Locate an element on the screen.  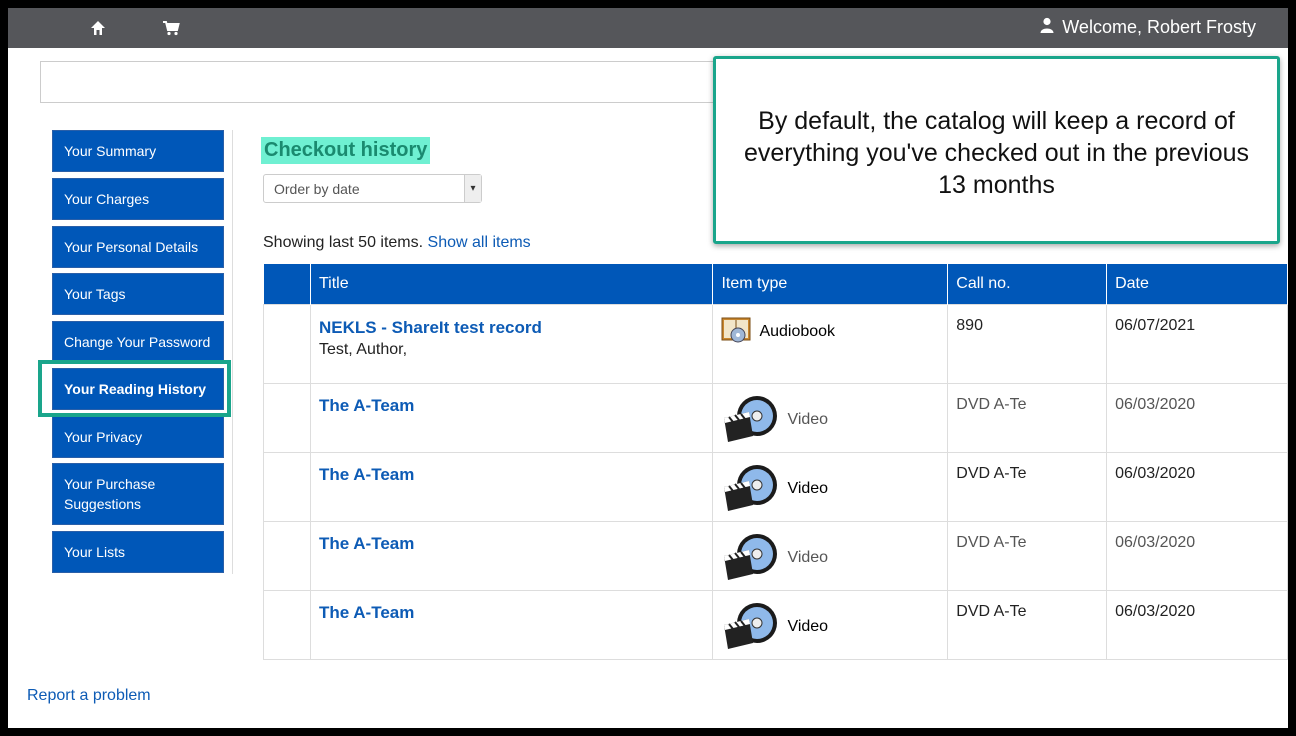
welcome-text: Welcome, Robert Frosty is located at coordinates (1159, 27).